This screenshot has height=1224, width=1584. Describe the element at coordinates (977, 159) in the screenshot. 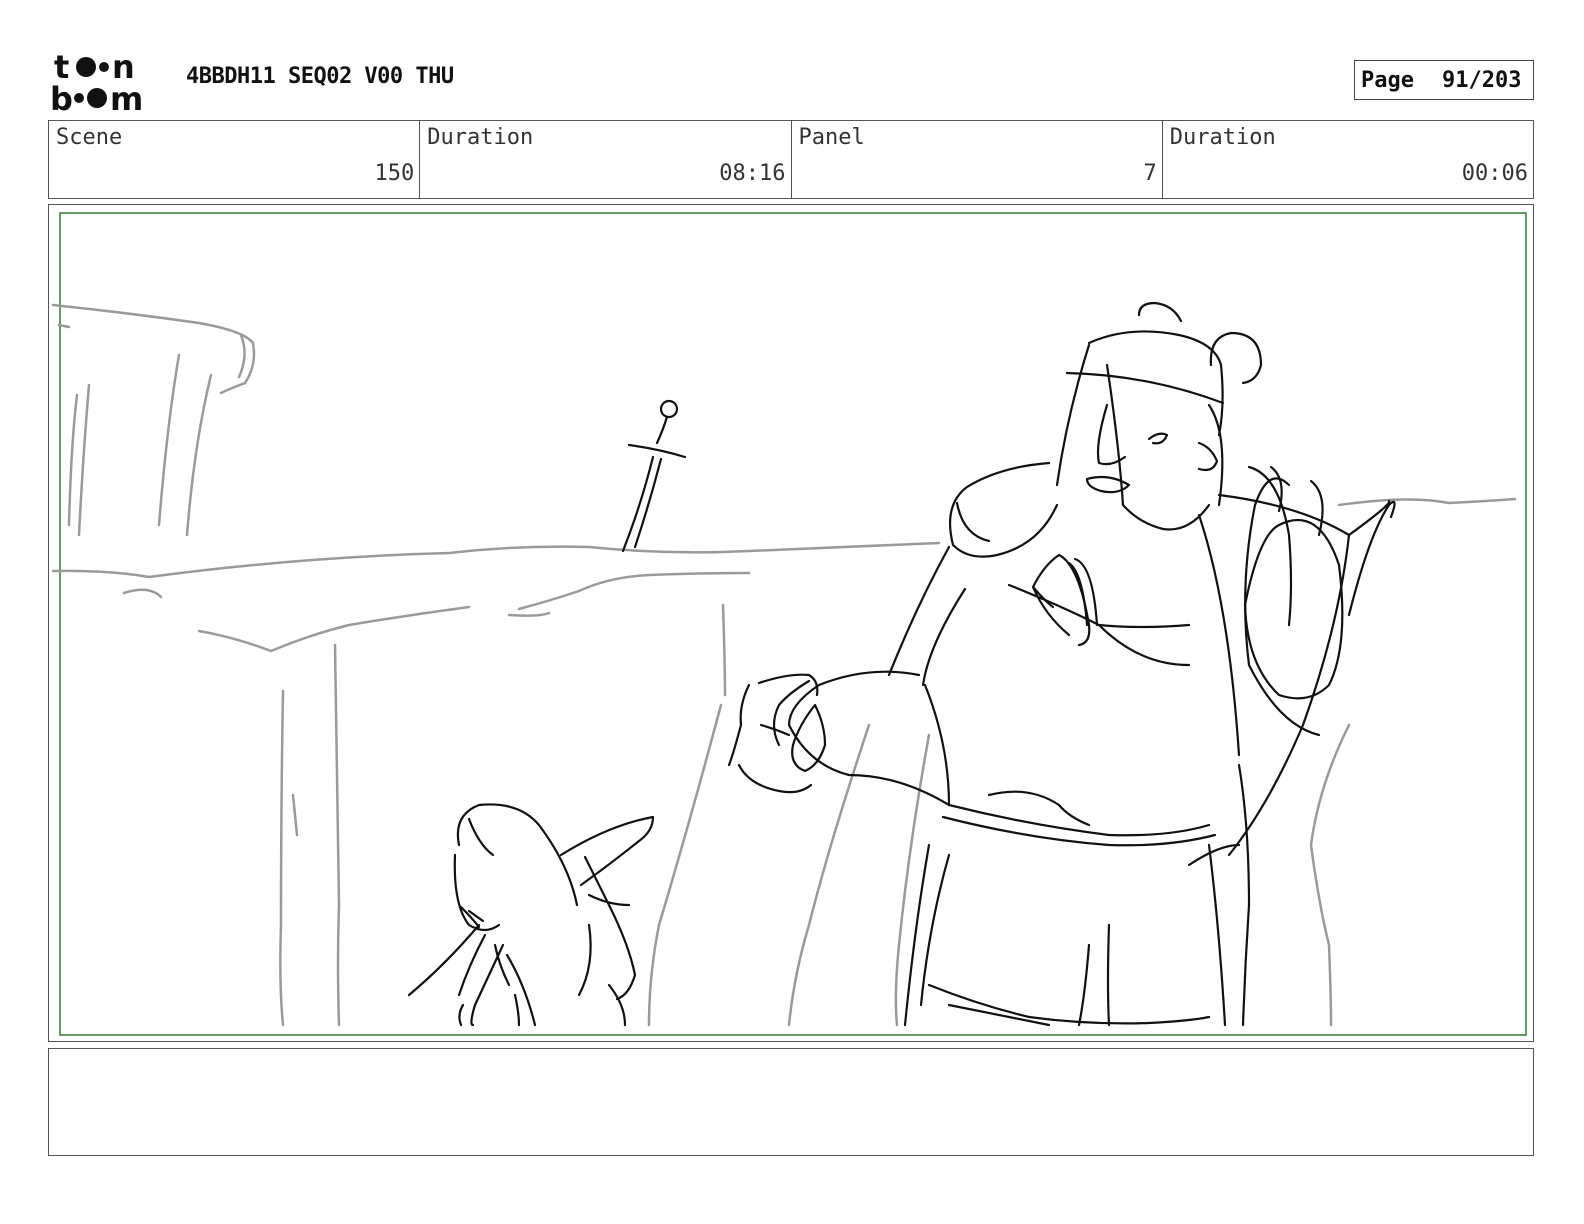

I see `panel-cell: Panel 7` at that location.